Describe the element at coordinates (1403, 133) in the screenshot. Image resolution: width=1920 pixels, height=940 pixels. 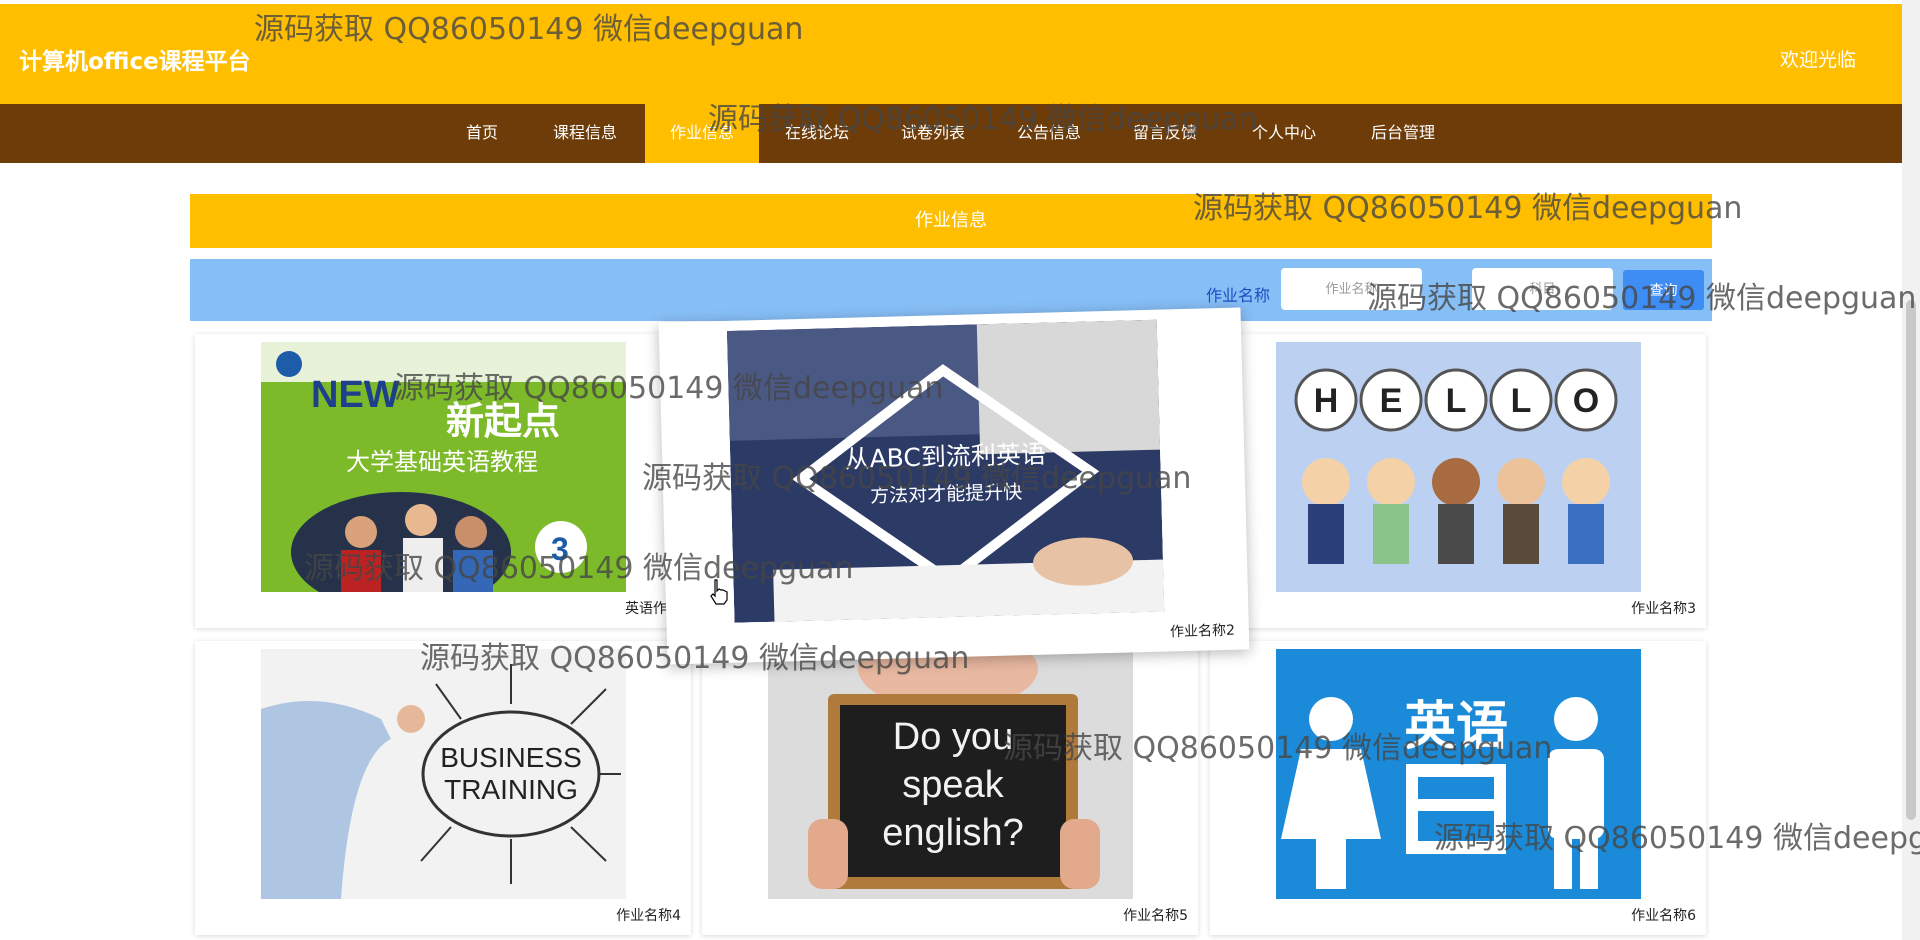
I see `nav-item-admin: 后台管理` at that location.